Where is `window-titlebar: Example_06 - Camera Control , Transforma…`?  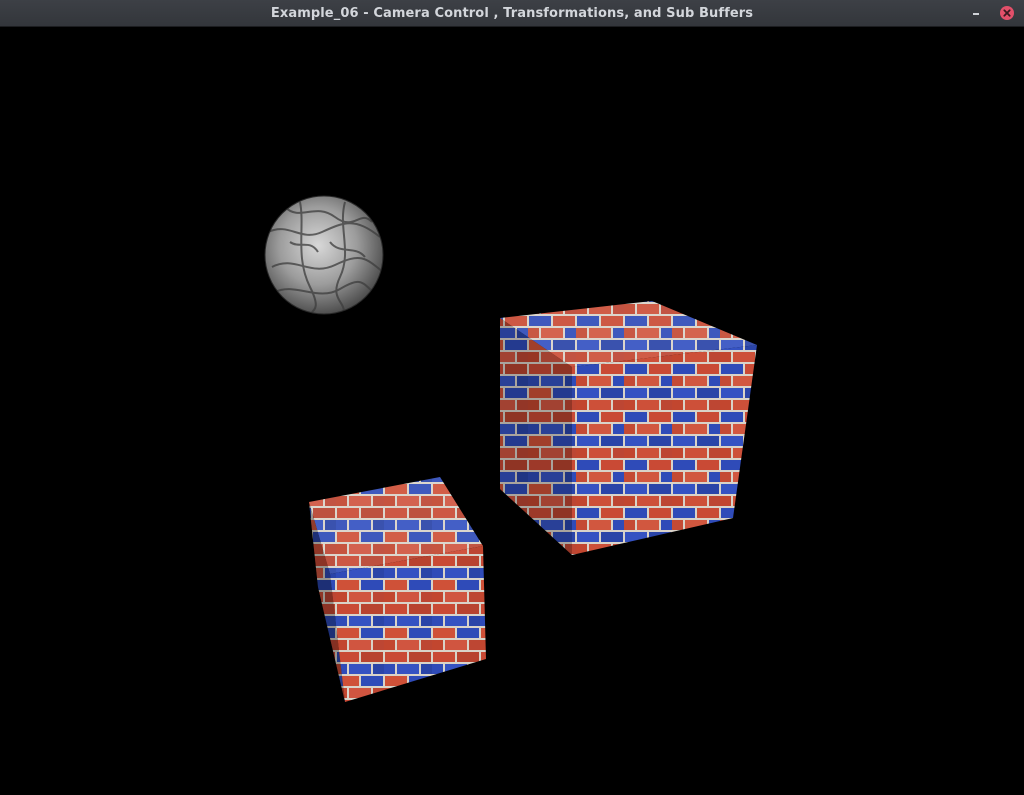
window-titlebar: Example_06 - Camera Control , Transforma… is located at coordinates (512, 13).